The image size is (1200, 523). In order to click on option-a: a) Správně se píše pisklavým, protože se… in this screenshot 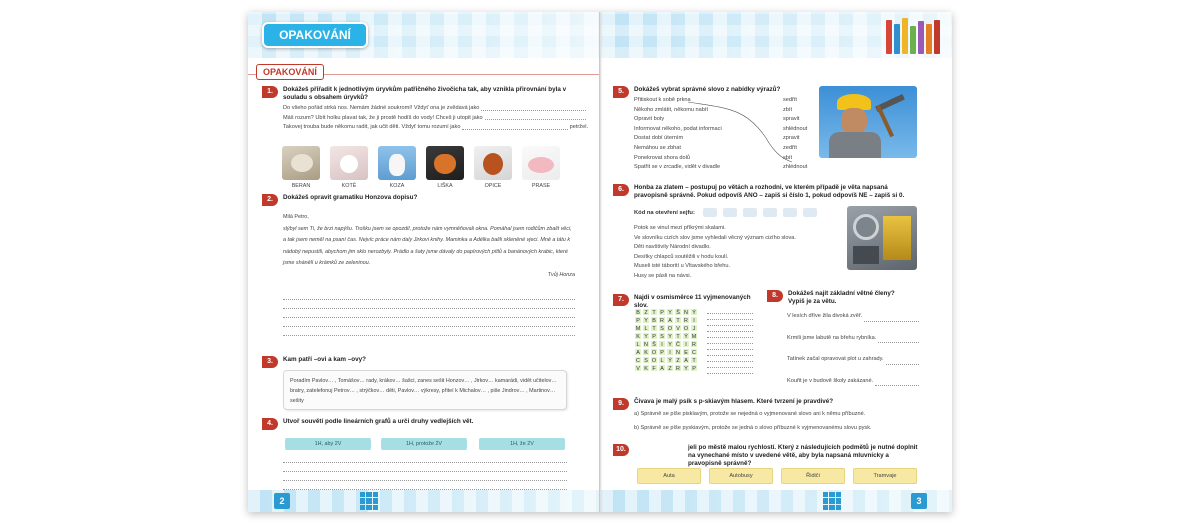, I will do `click(775, 415)`.